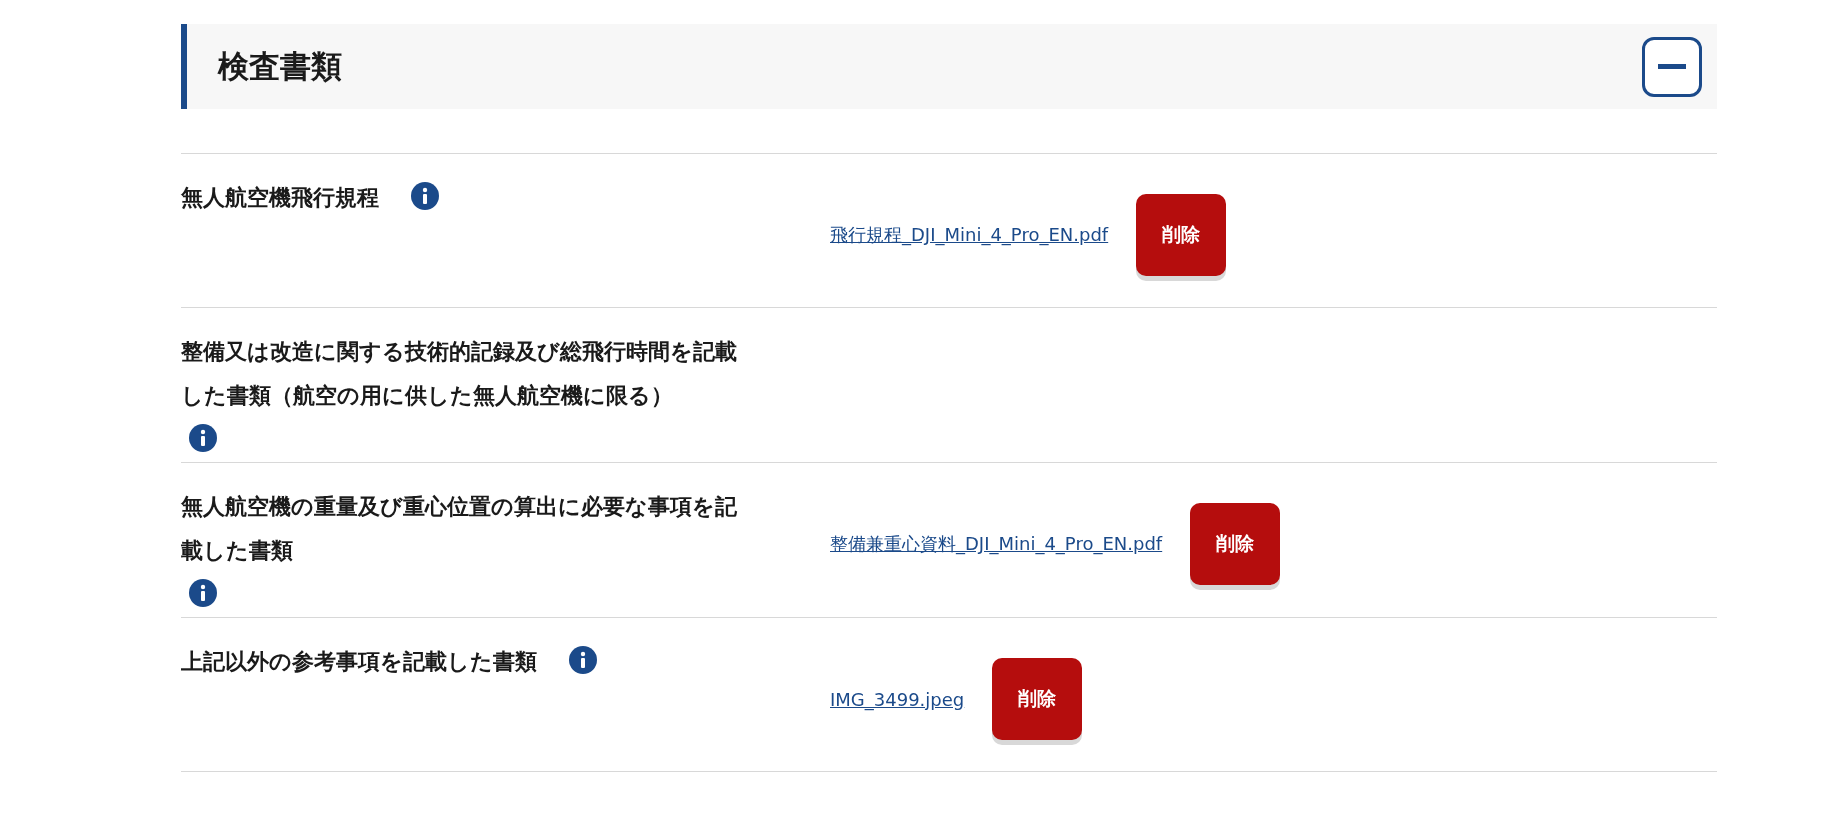 Image resolution: width=1822 pixels, height=839 pixels. What do you see at coordinates (280, 198) in the screenshot?
I see `document-label: 無人航空機飛行規程` at bounding box center [280, 198].